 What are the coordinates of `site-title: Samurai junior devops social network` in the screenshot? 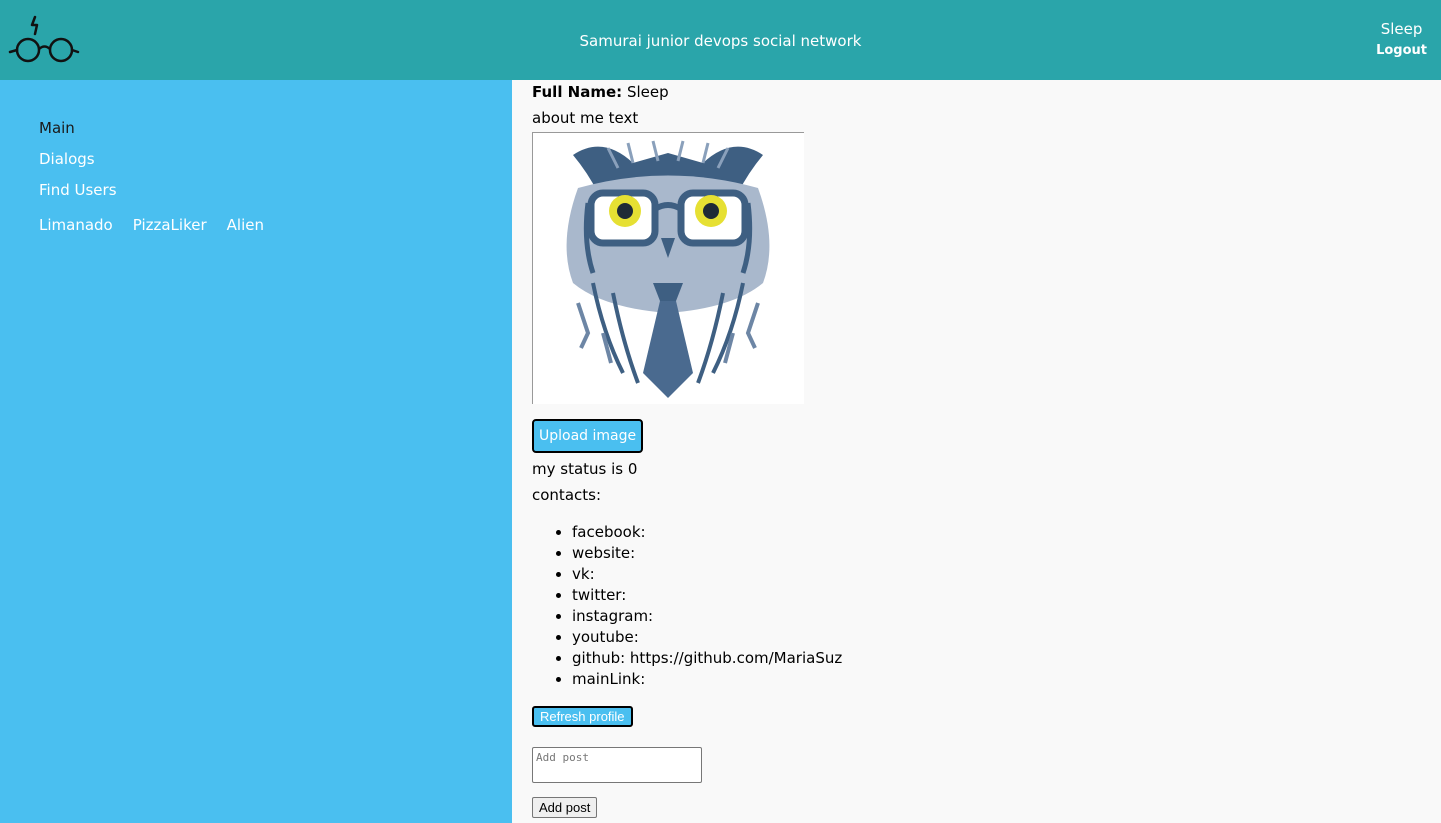 It's located at (720, 41).